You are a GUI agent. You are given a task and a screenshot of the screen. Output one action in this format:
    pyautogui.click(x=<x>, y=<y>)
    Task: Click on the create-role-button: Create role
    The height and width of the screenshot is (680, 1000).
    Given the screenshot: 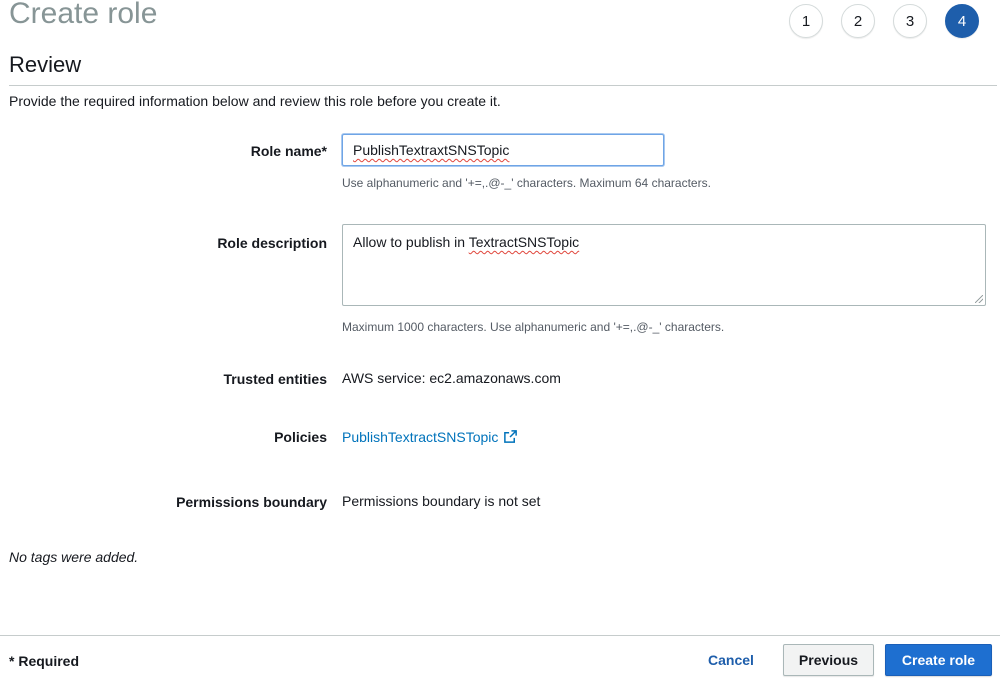 What is the action you would take?
    pyautogui.click(x=938, y=660)
    